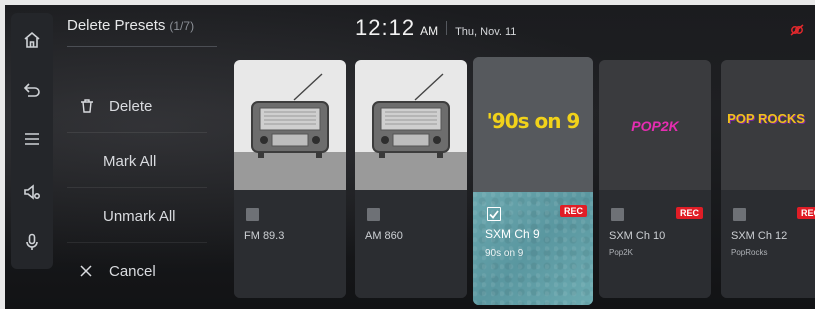 The height and width of the screenshot is (309, 815). I want to click on sound-settings-icon, so click(32, 192).